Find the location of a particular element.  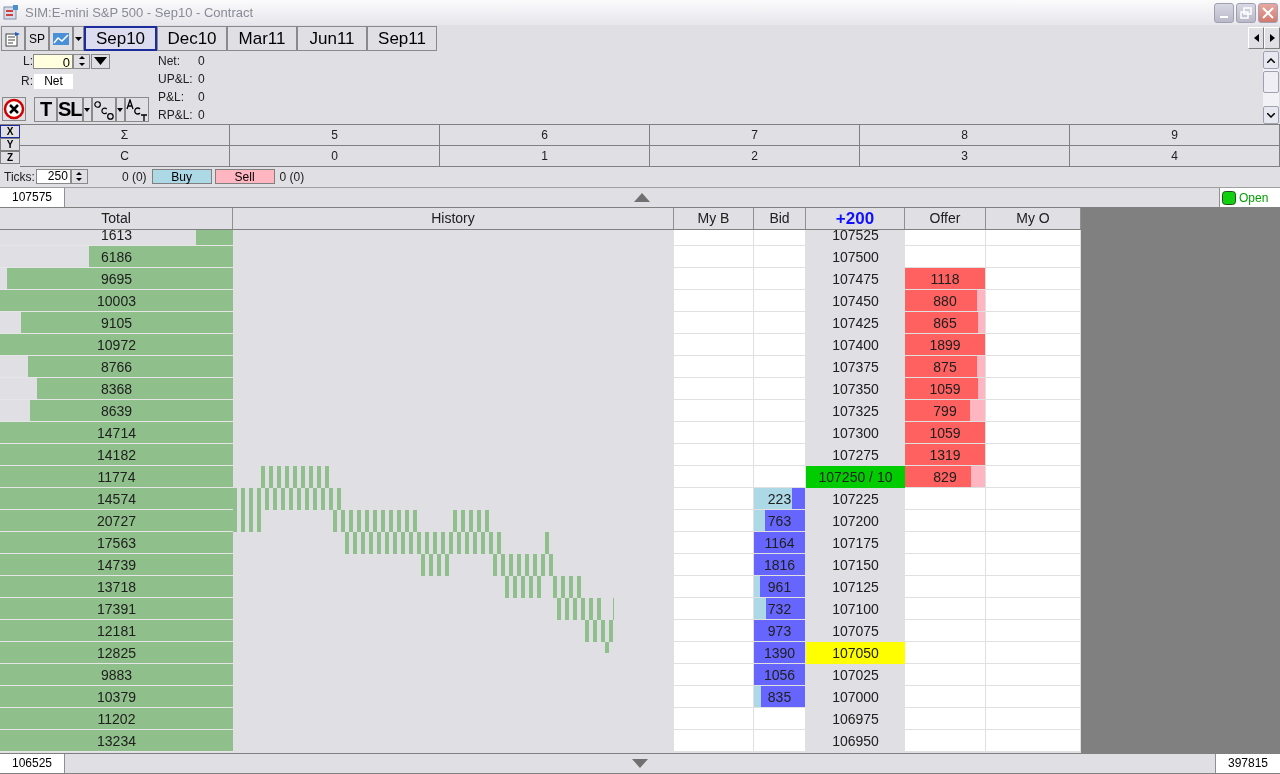

grid-cell: 9 is located at coordinates (1175, 135).